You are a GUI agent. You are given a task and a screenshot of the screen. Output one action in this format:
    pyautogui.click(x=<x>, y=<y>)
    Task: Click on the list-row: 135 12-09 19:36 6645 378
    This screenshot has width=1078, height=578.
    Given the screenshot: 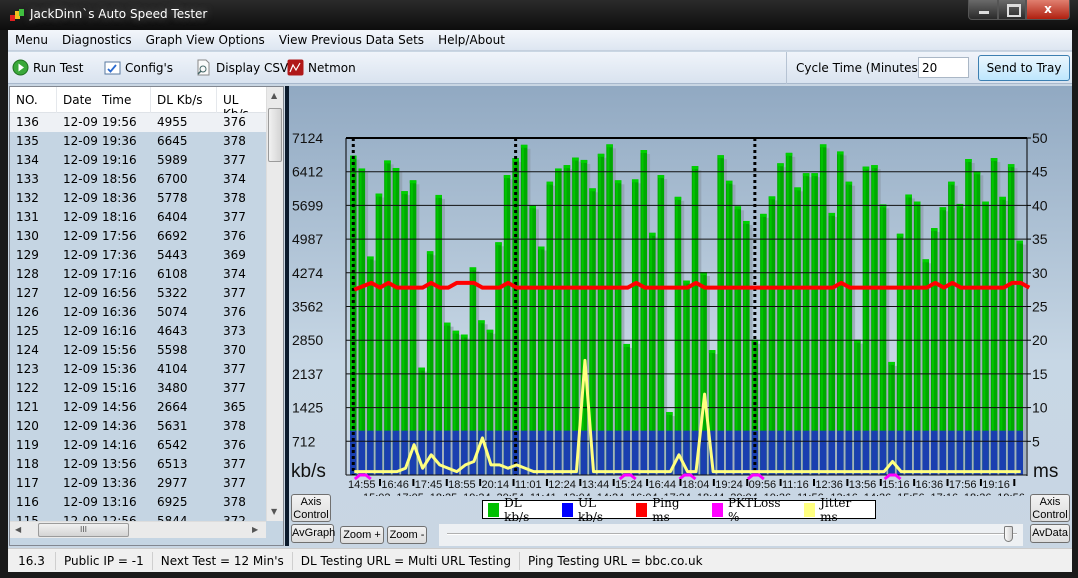 What is the action you would take?
    pyautogui.click(x=138, y=141)
    